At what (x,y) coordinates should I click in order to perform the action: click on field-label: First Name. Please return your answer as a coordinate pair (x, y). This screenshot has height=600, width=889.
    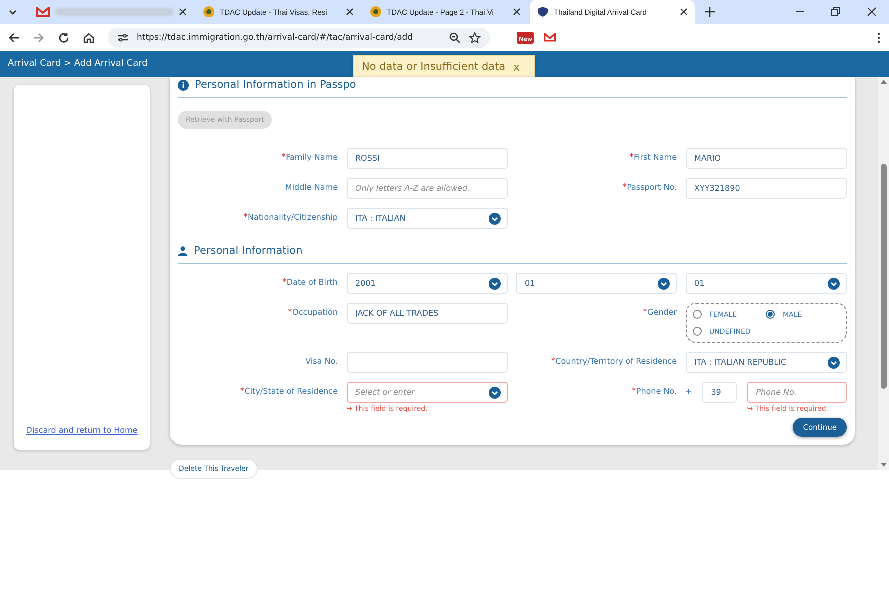
    Looking at the image, I should click on (655, 157).